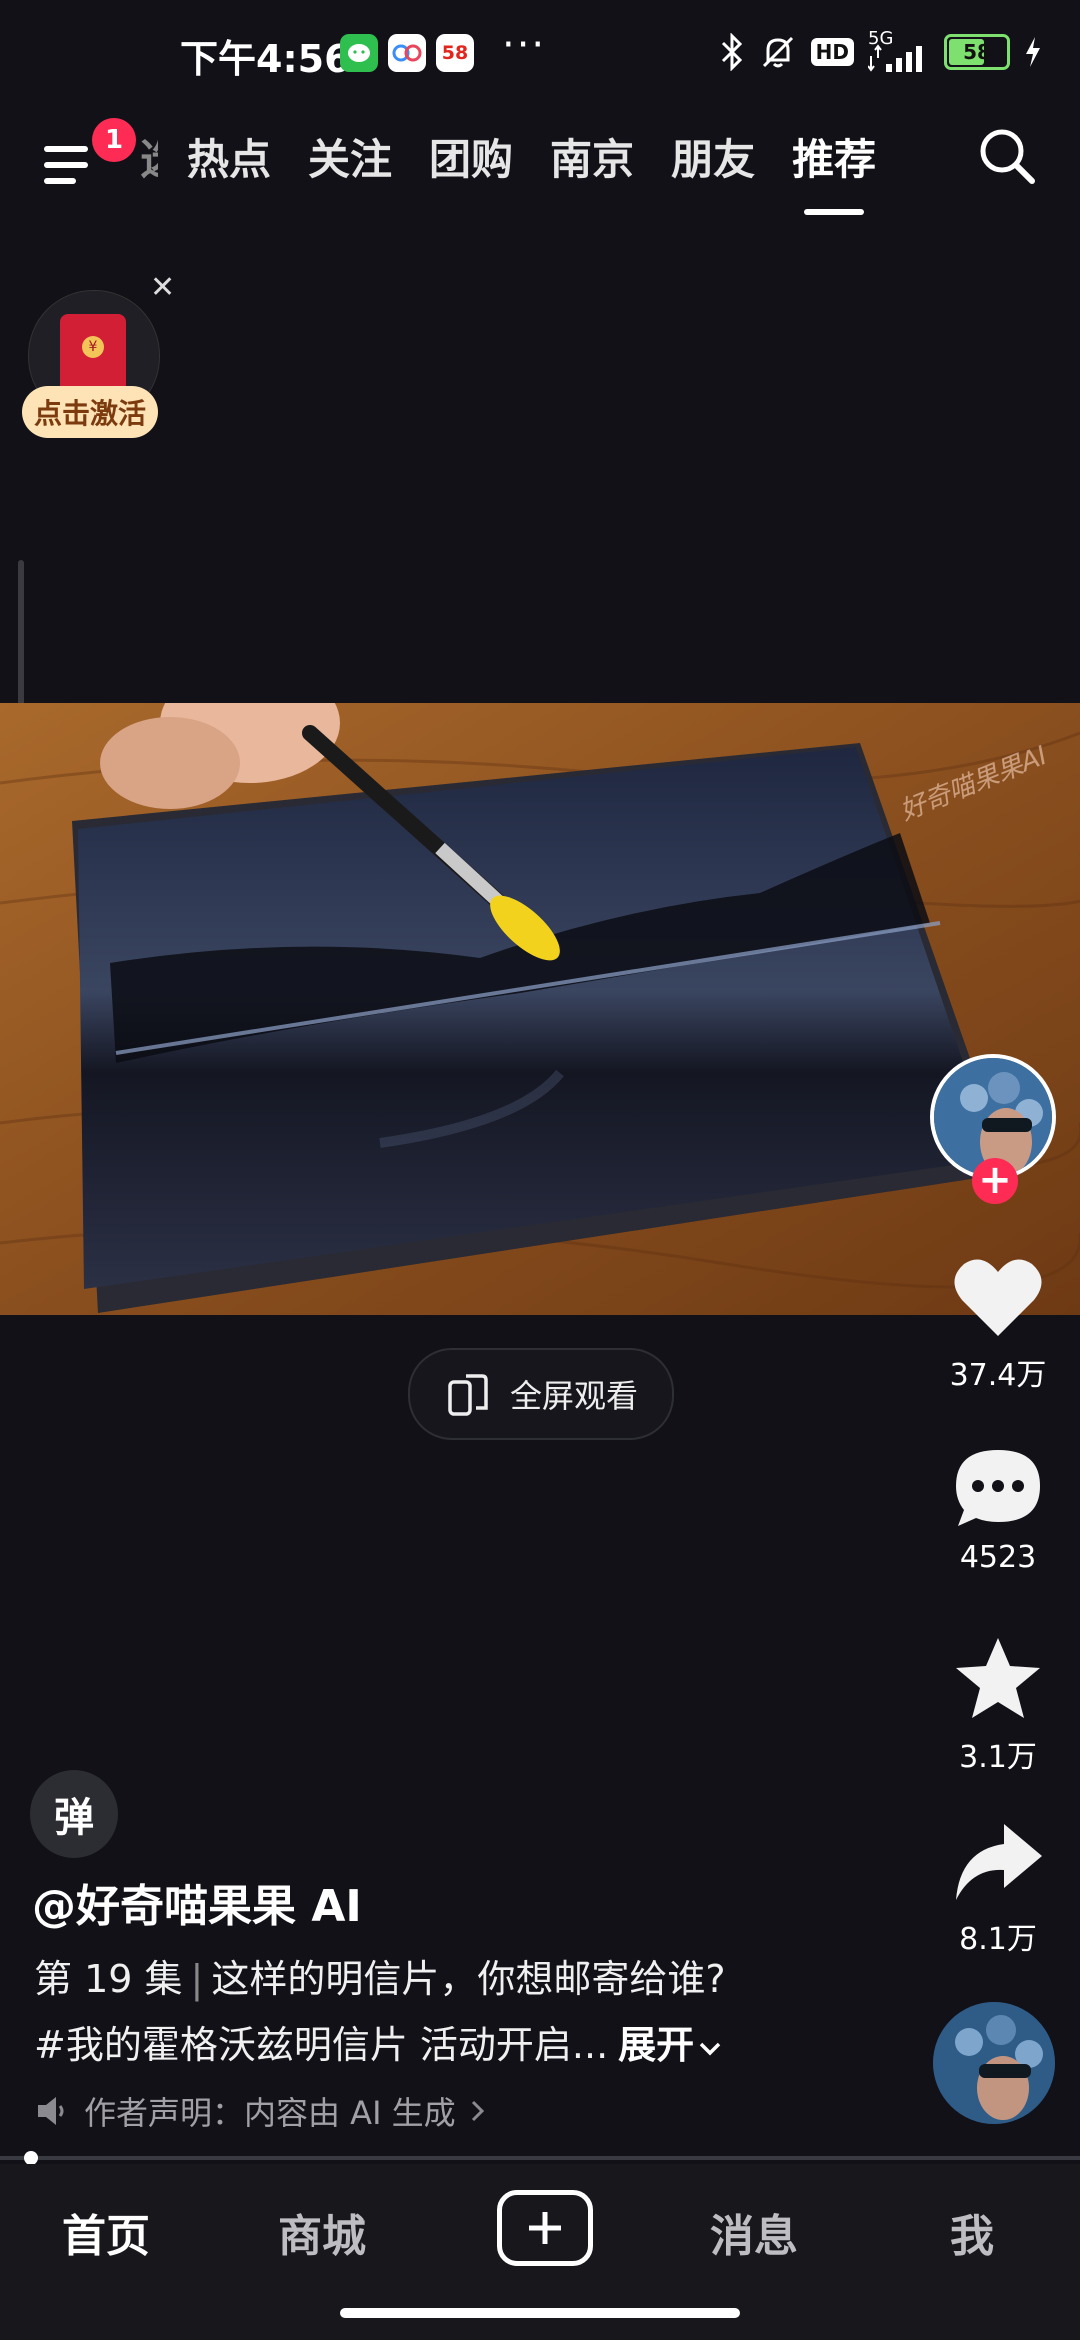 The width and height of the screenshot is (1080, 2340). Describe the element at coordinates (977, 52) in the screenshot. I see `battery-icon: 58` at that location.